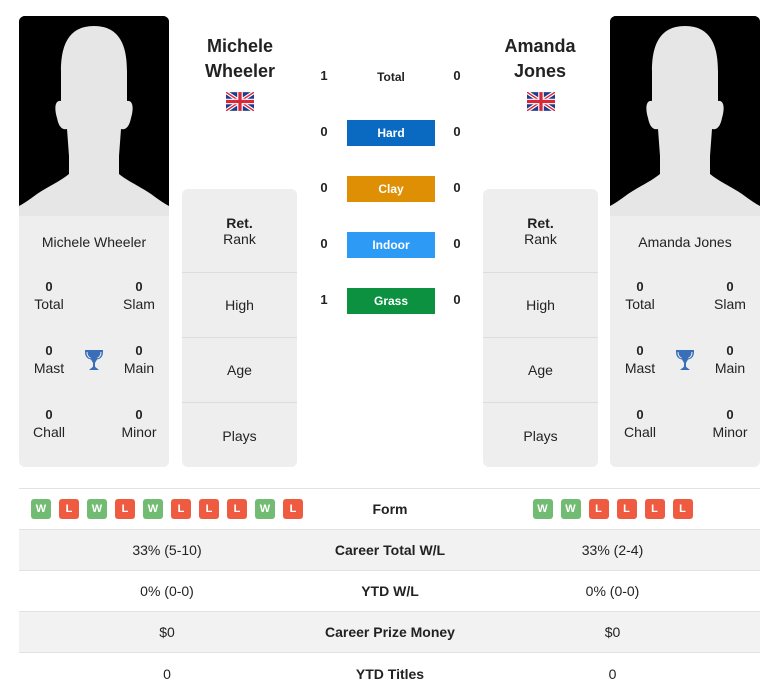  I want to click on player1-value: 33% (5-10), so click(167, 550).